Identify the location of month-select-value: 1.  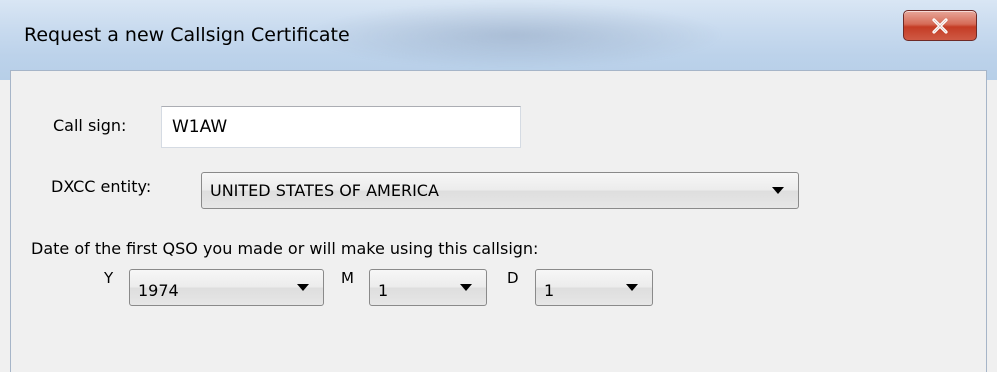
(383, 290).